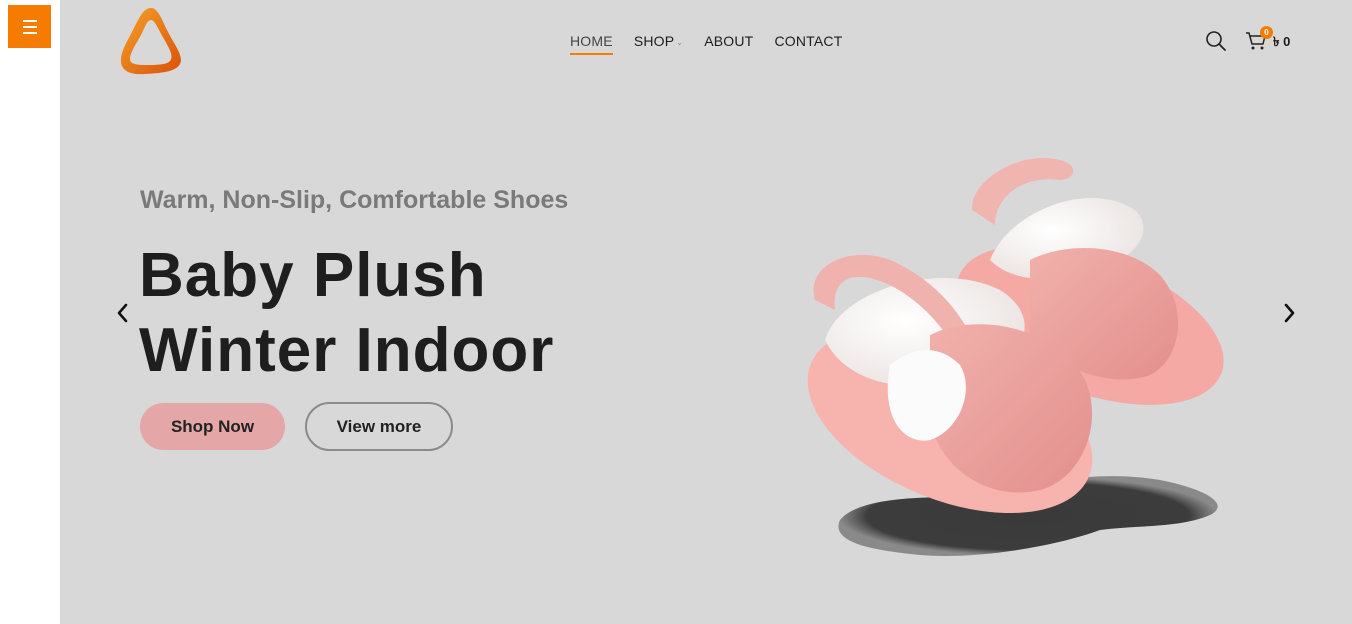  I want to click on chevron-right-icon, so click(1289, 313).